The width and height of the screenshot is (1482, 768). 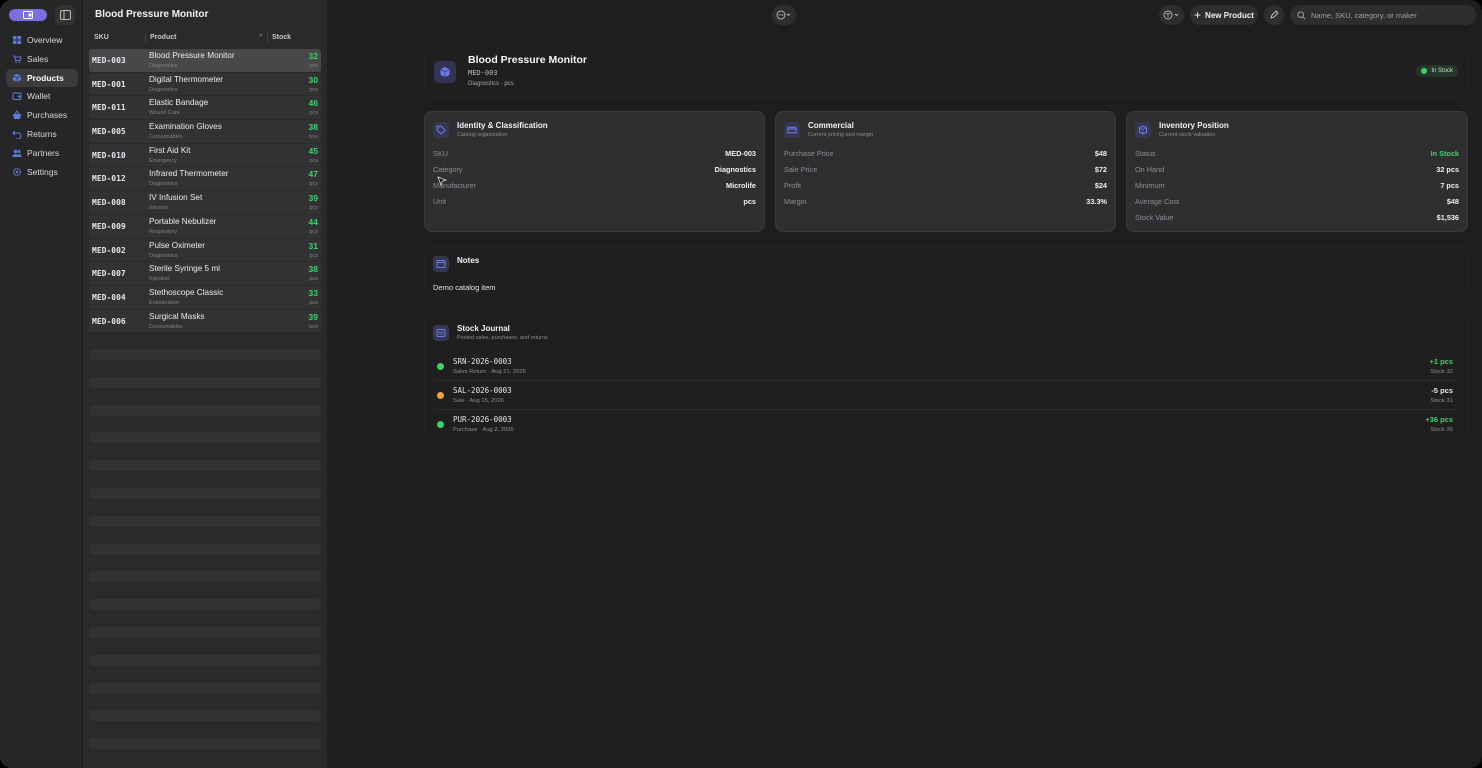 What do you see at coordinates (1444, 153) in the screenshot?
I see `kv-value: In Stock` at bounding box center [1444, 153].